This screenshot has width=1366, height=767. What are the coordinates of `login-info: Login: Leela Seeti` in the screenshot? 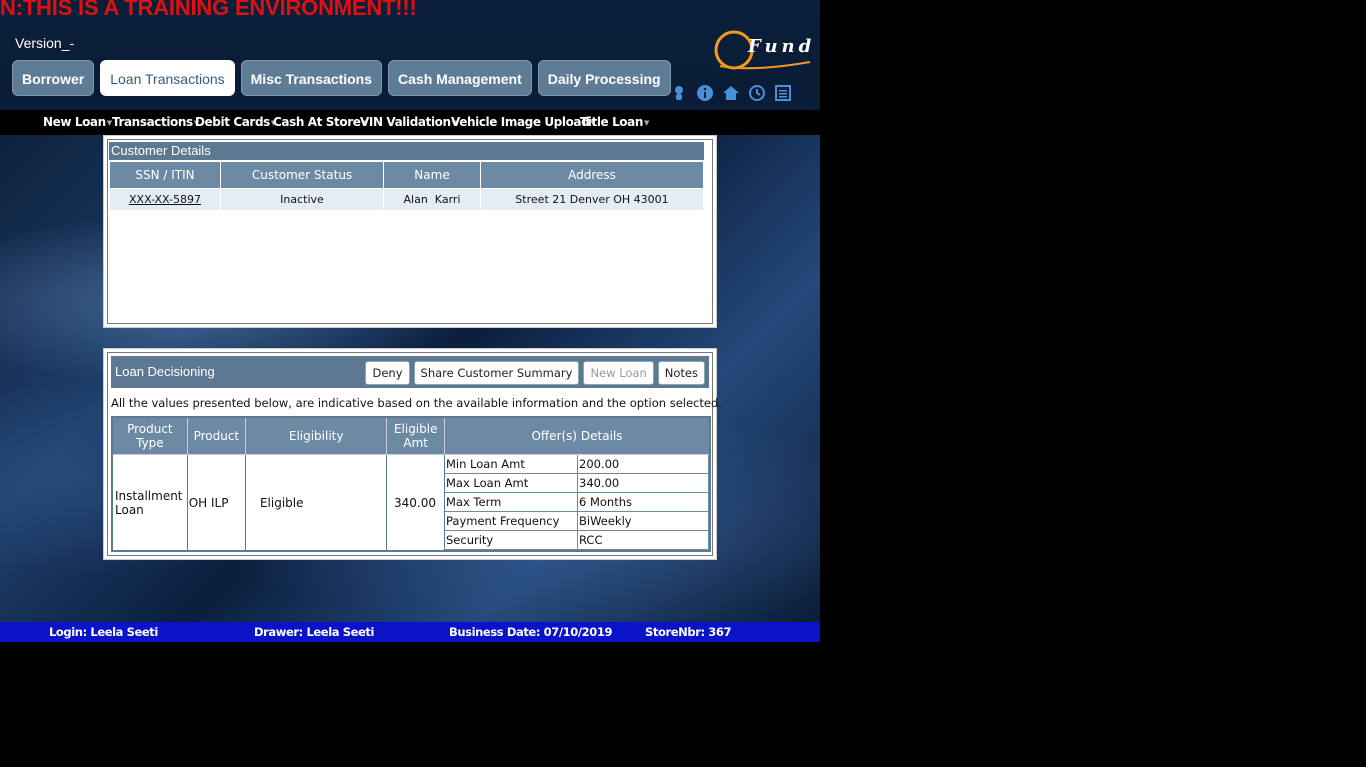 It's located at (103, 632).